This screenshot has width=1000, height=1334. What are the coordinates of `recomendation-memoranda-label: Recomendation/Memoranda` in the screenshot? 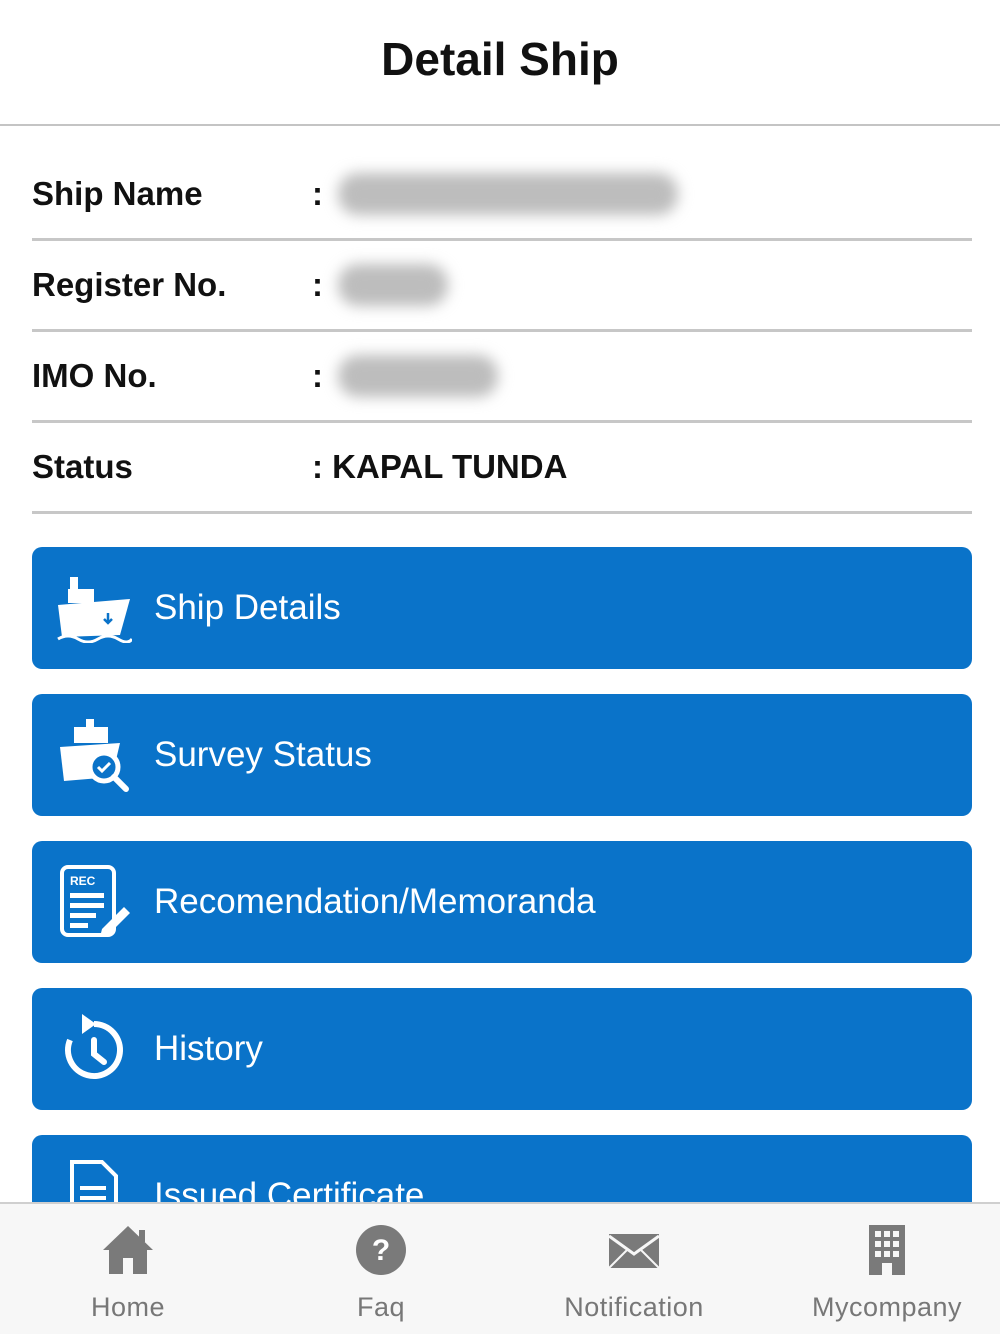 It's located at (375, 901).